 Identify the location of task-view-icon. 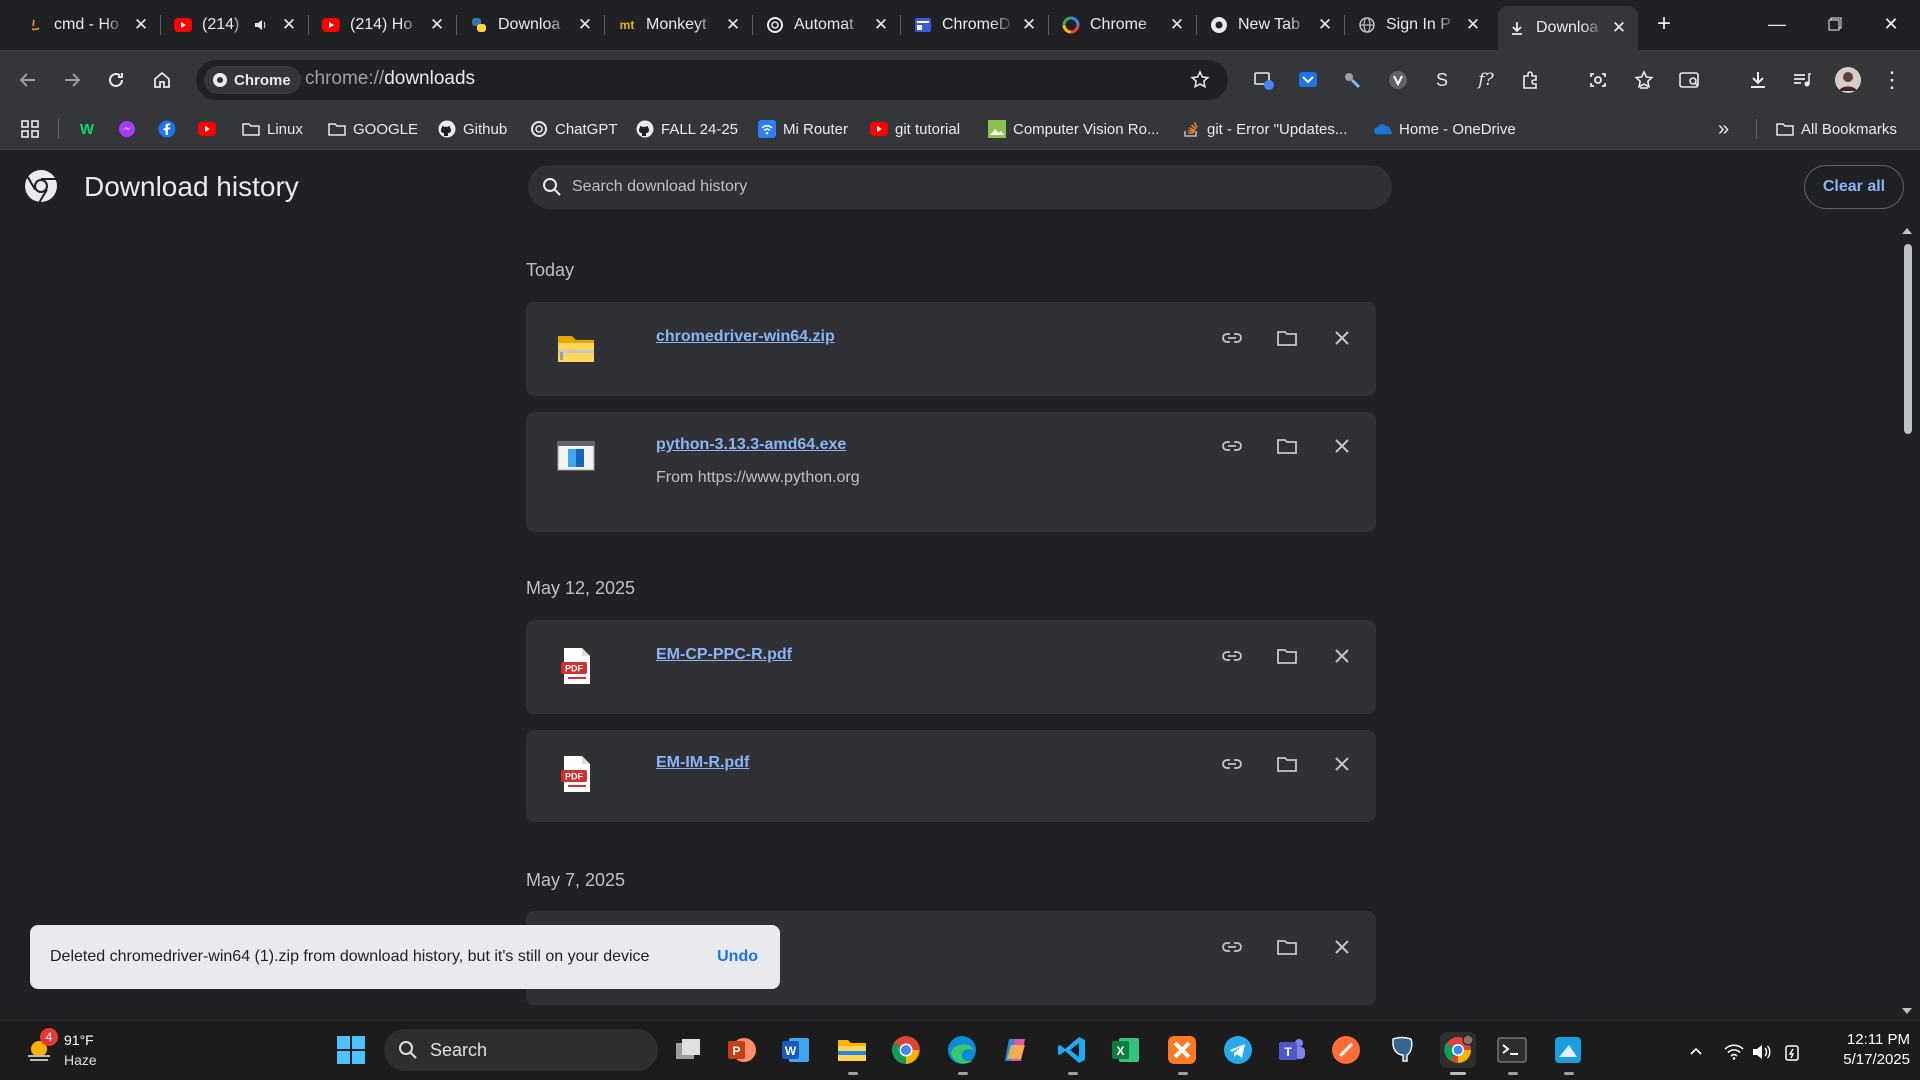
(688, 1050).